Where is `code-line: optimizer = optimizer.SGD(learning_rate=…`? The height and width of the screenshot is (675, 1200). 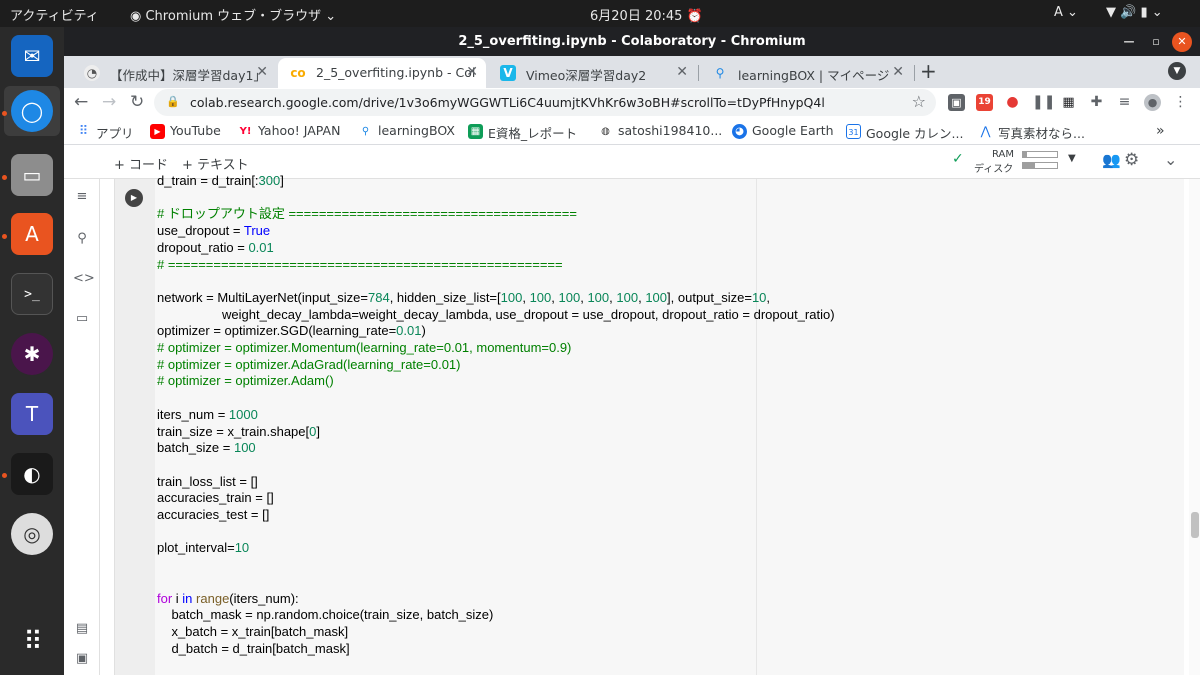 code-line: optimizer = optimizer.SGD(learning_rate=… is located at coordinates (291, 331).